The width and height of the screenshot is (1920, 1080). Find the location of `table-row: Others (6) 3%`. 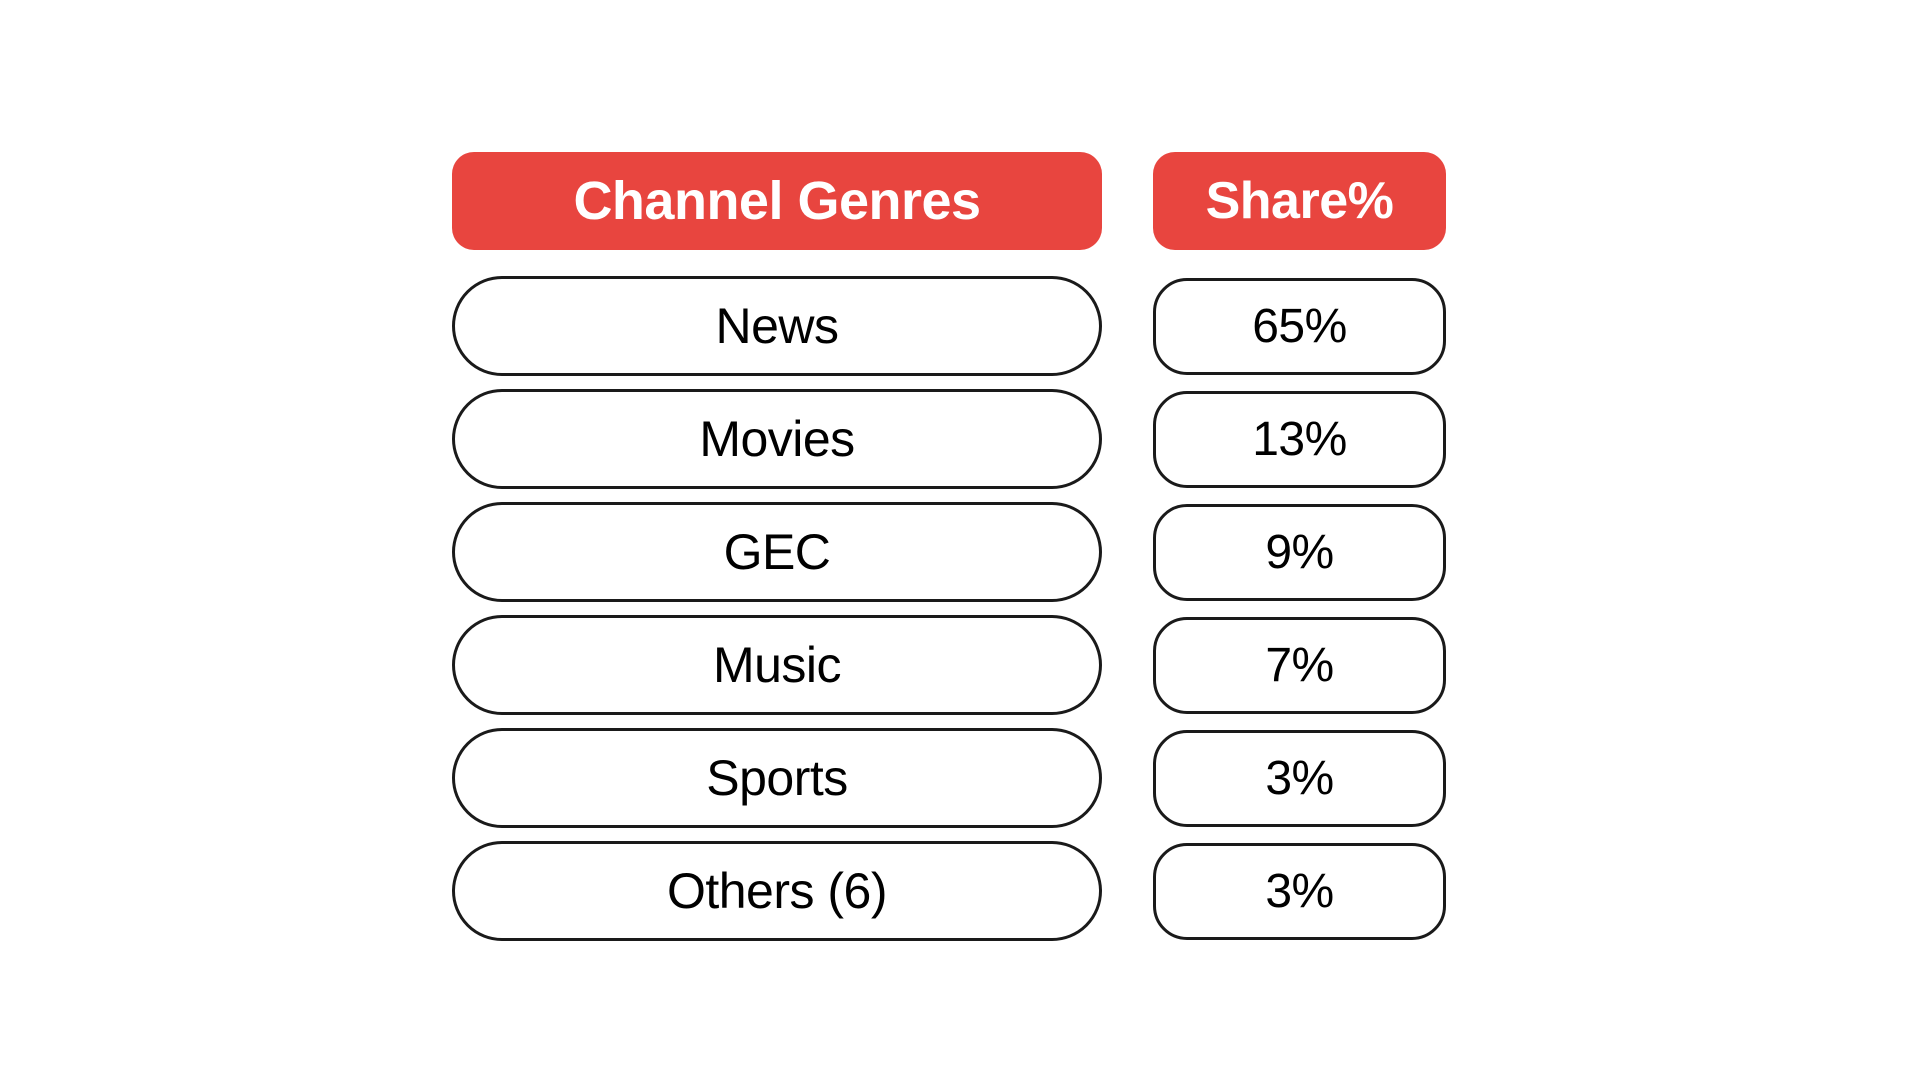

table-row: Others (6) 3% is located at coordinates (952, 891).